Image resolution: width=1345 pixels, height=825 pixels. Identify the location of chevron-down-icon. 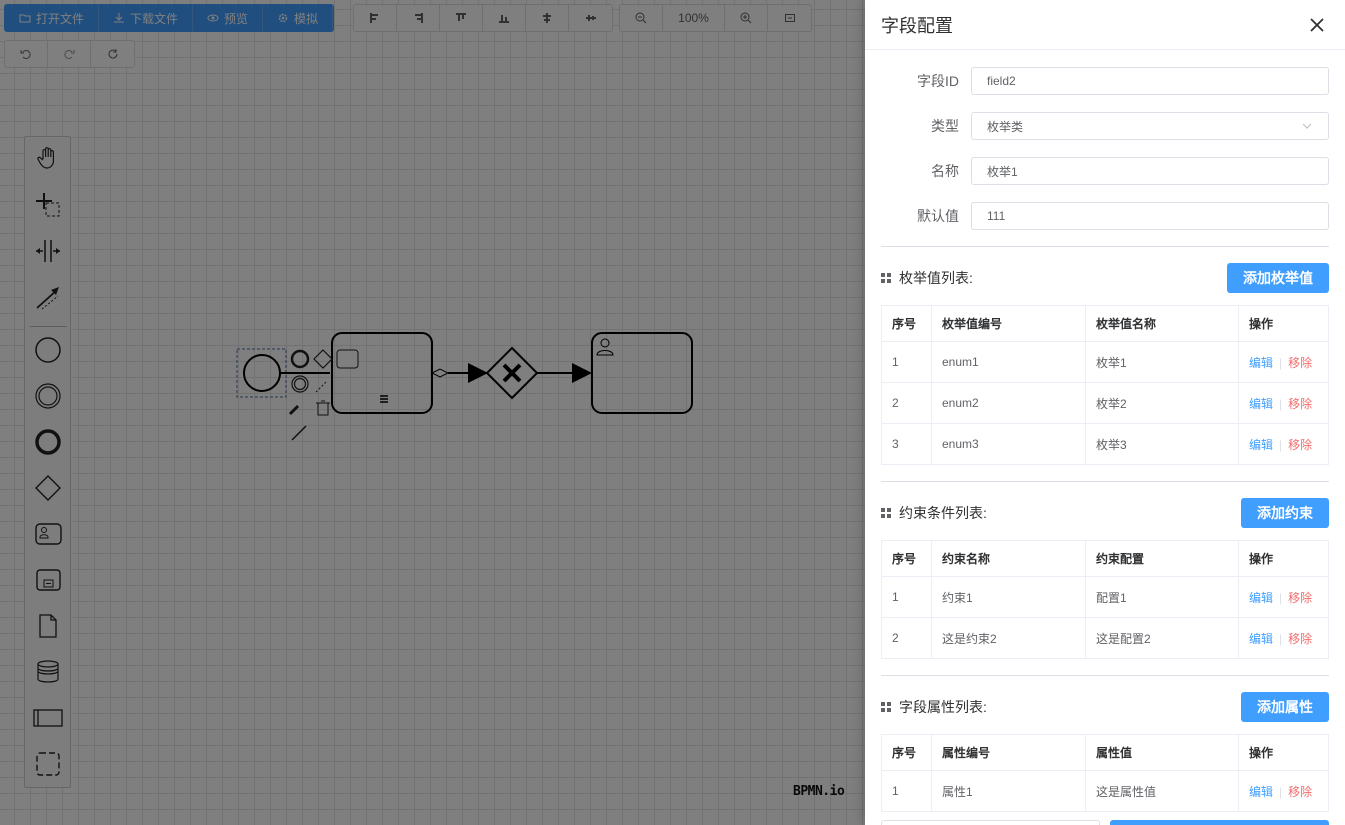
(1307, 126).